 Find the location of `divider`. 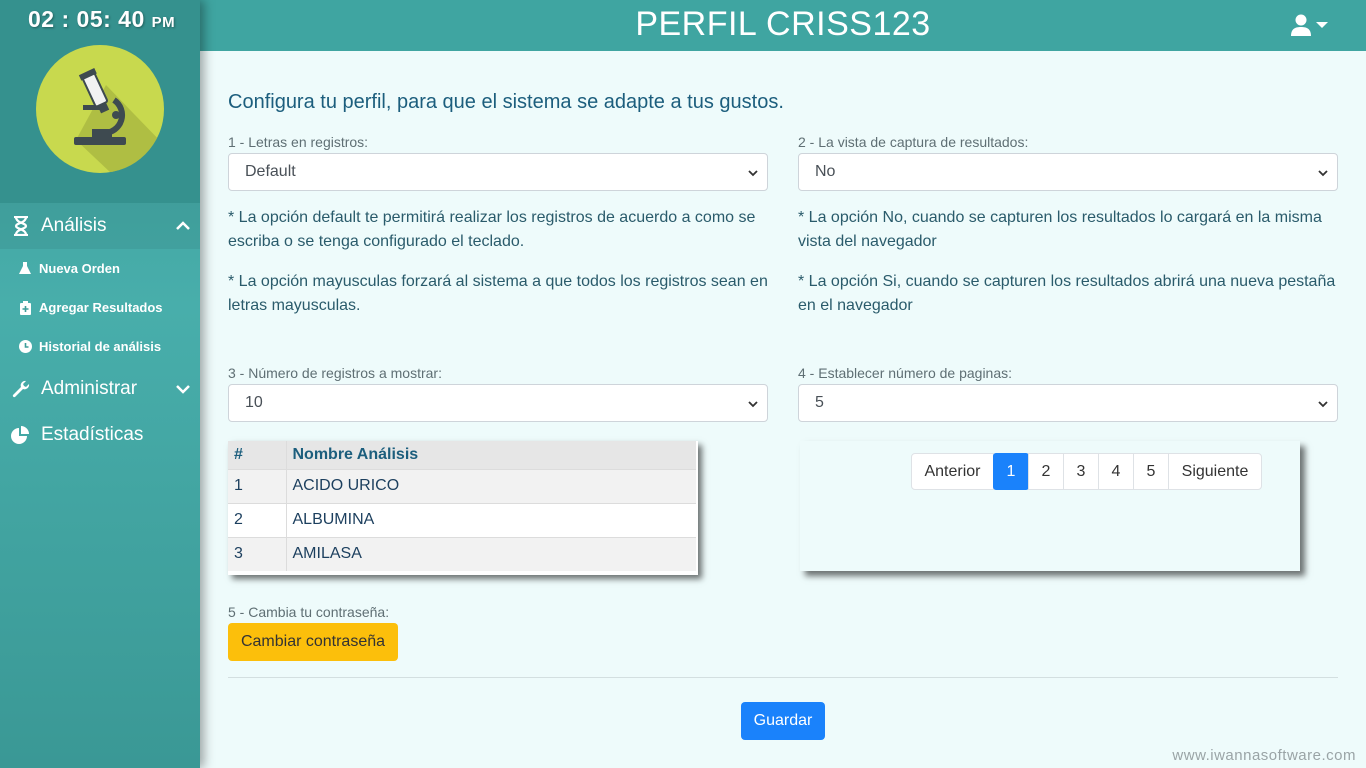

divider is located at coordinates (783, 677).